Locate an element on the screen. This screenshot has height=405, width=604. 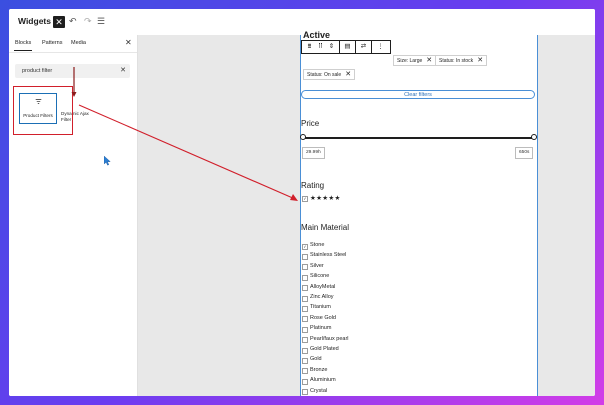
material-option-label: Stone is located at coordinates (317, 245).